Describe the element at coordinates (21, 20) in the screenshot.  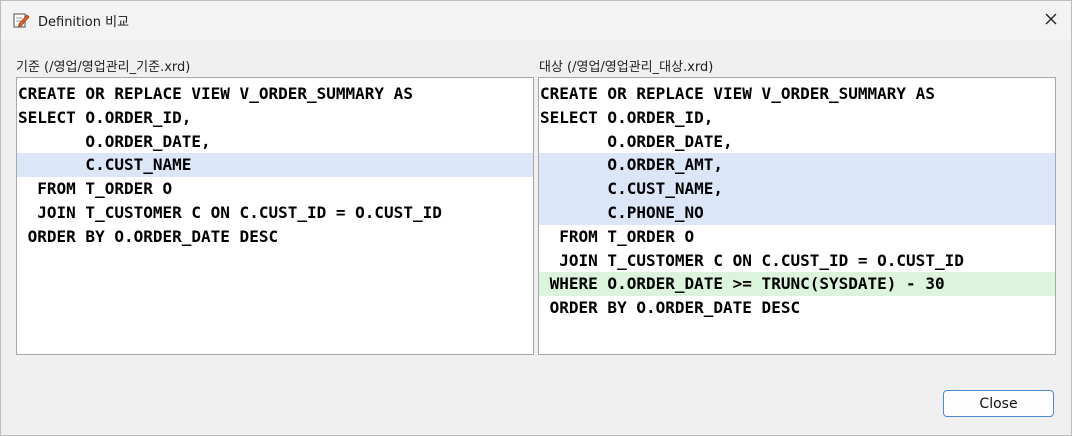
I see `edit-document-icon` at that location.